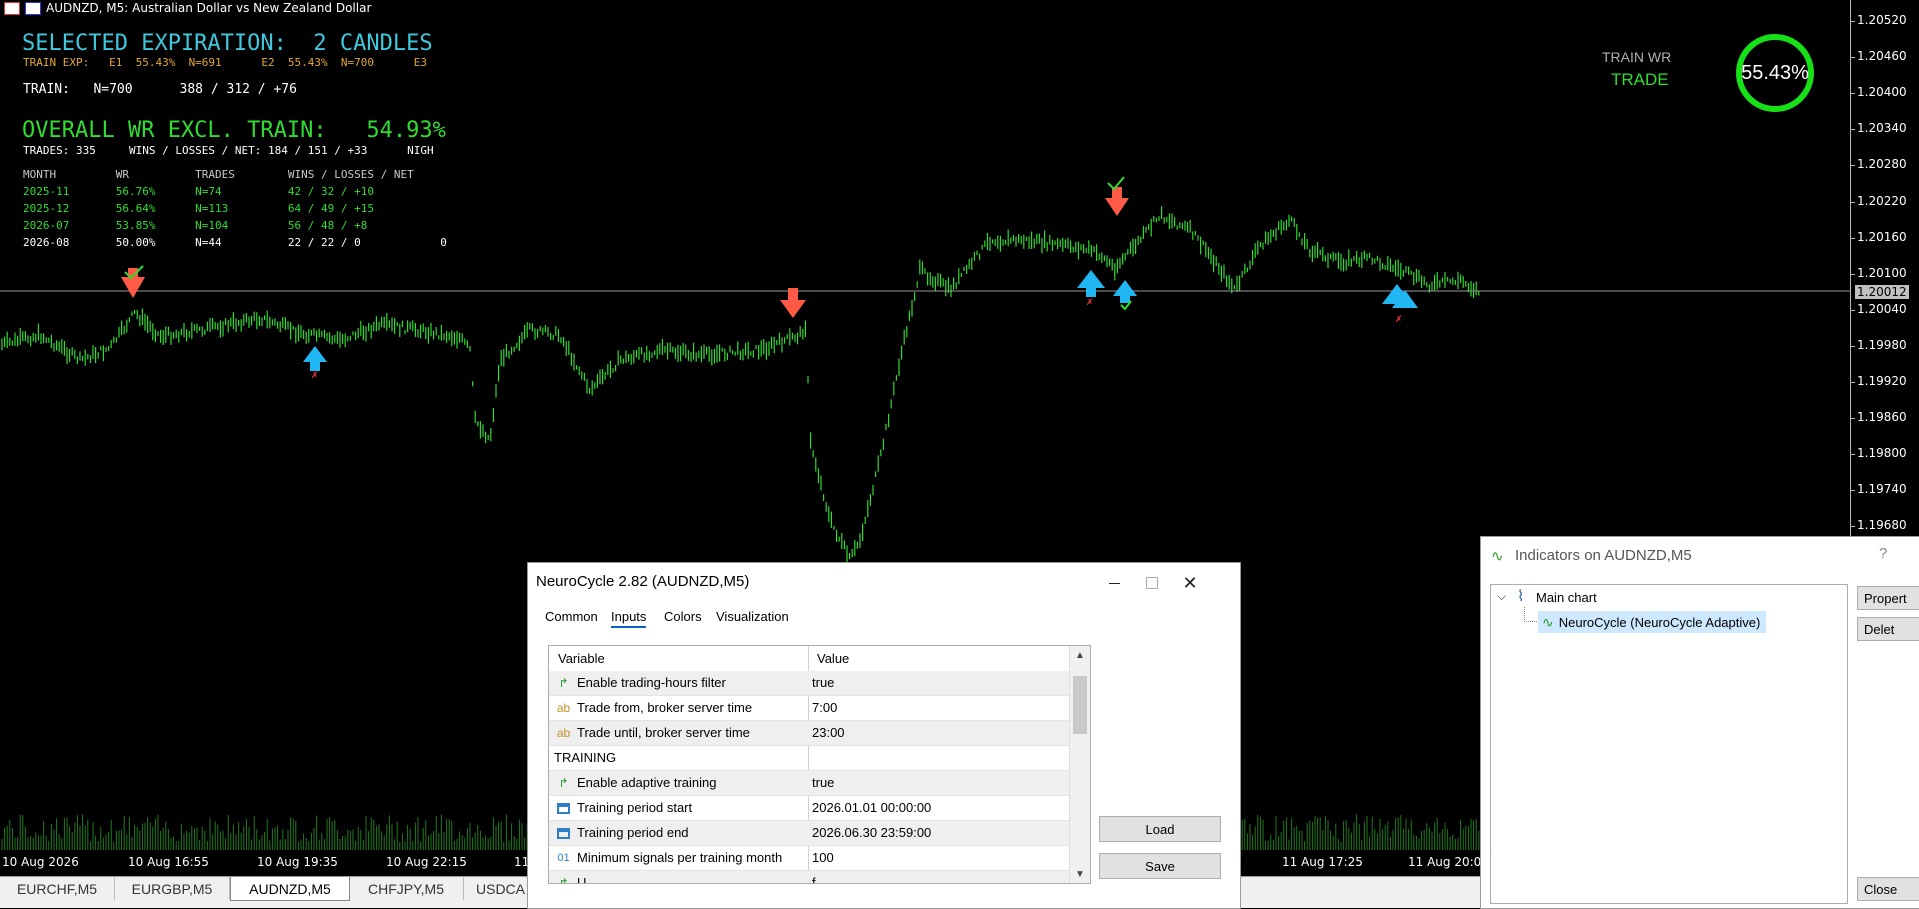 The height and width of the screenshot is (909, 1919). Describe the element at coordinates (1882, 308) in the screenshot. I see `price-label: 1.20040` at that location.